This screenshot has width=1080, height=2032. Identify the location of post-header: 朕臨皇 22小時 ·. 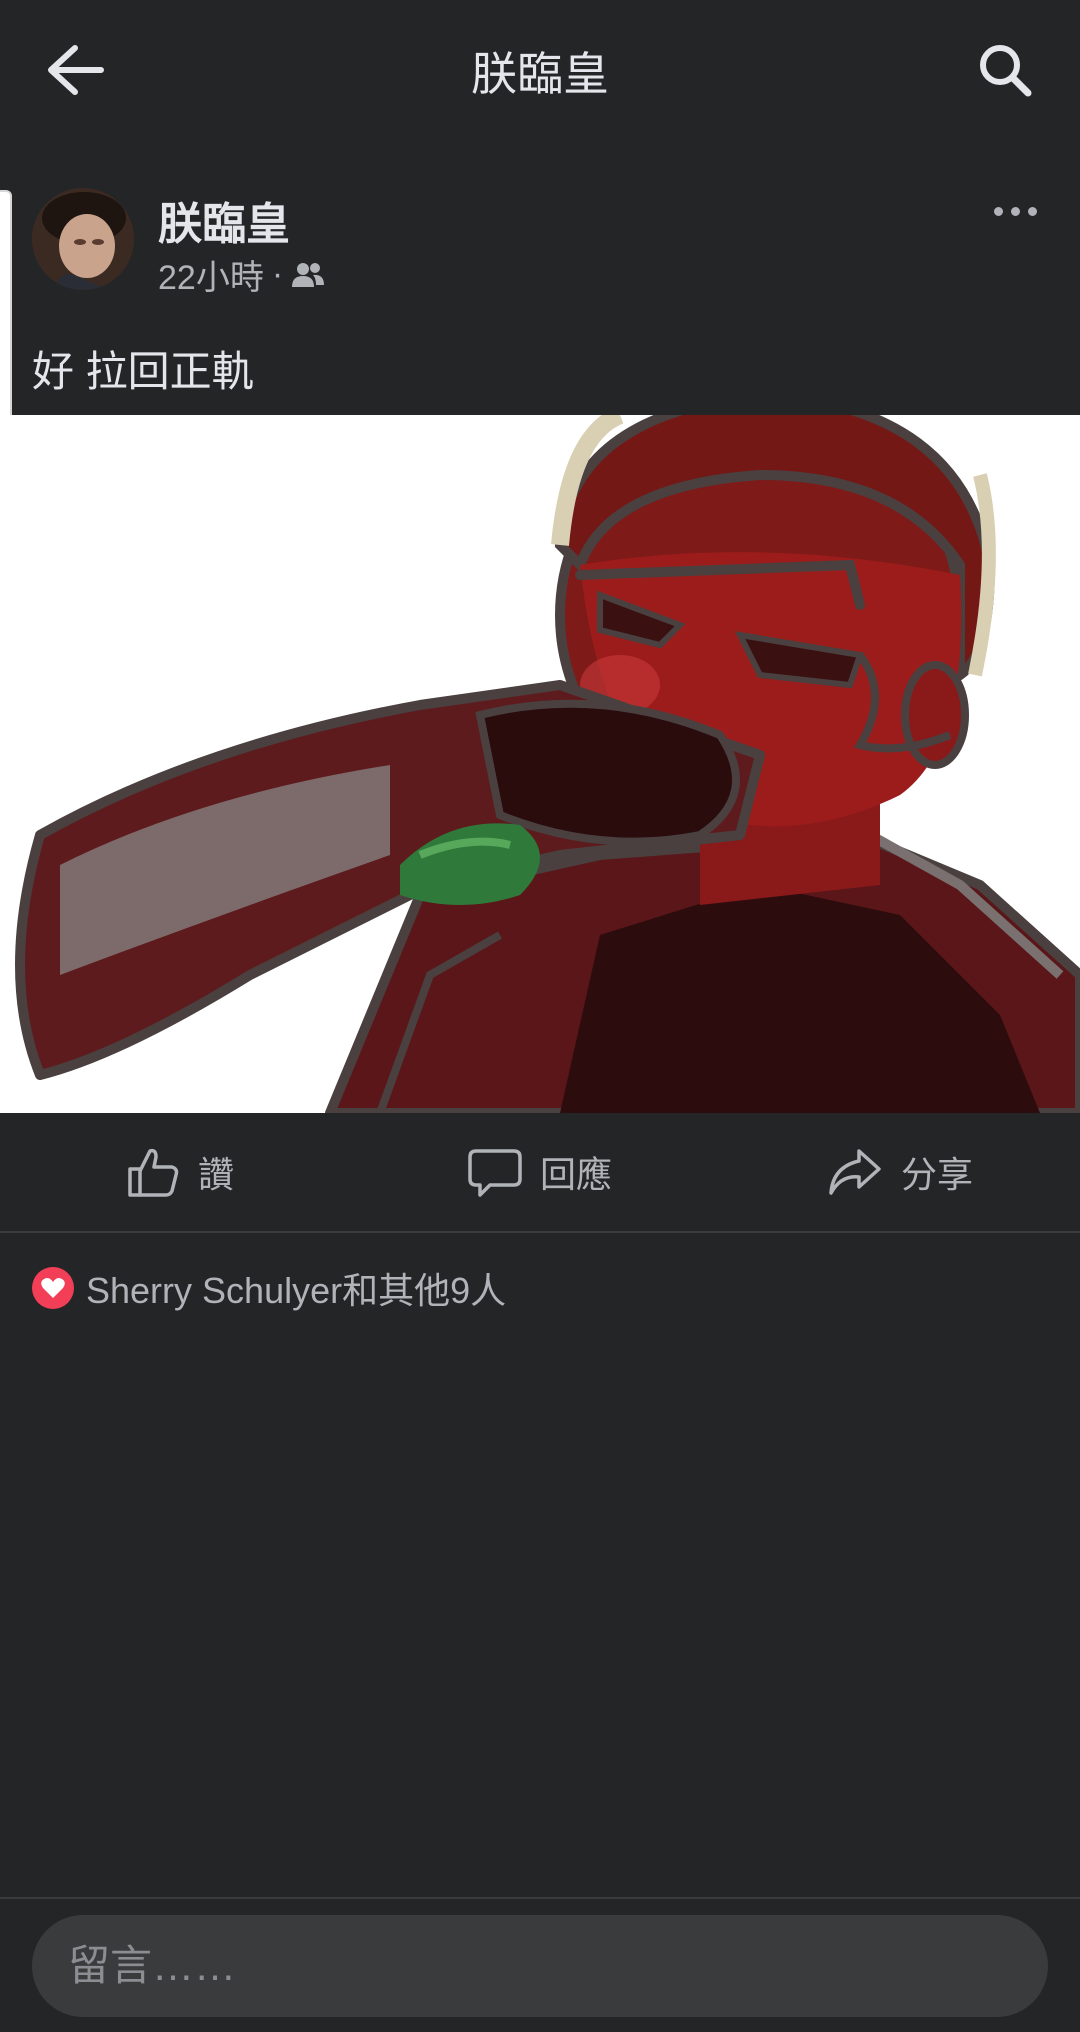
(540, 240).